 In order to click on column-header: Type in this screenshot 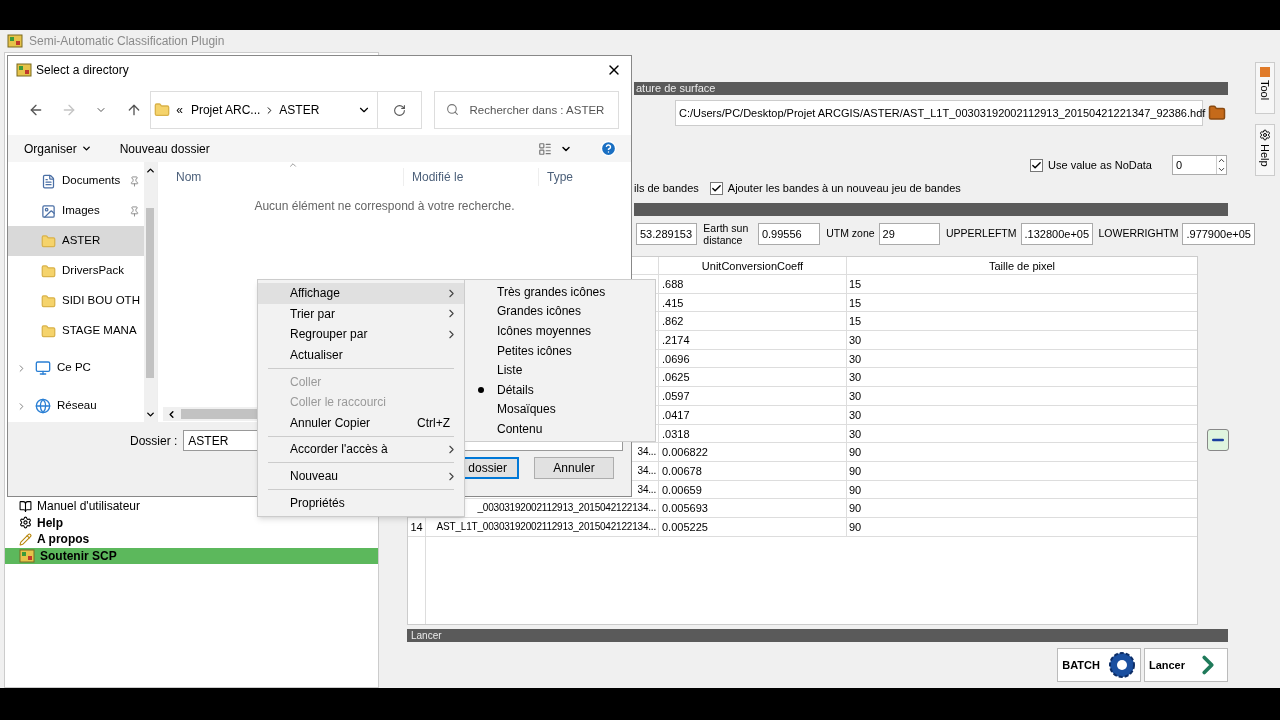, I will do `click(555, 177)`.